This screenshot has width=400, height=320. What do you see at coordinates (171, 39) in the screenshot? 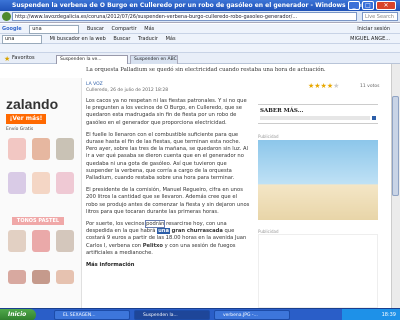
I see `links-more-button: Más` at bounding box center [171, 39].